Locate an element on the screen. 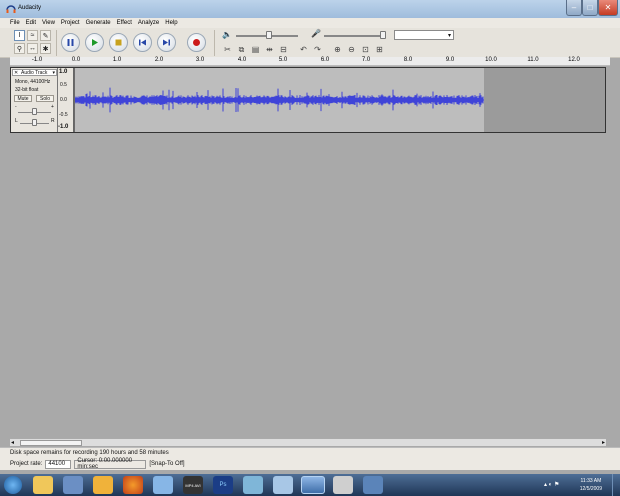 This screenshot has height=496, width=620. envelope-tool-icon: ≈ is located at coordinates (32, 35).